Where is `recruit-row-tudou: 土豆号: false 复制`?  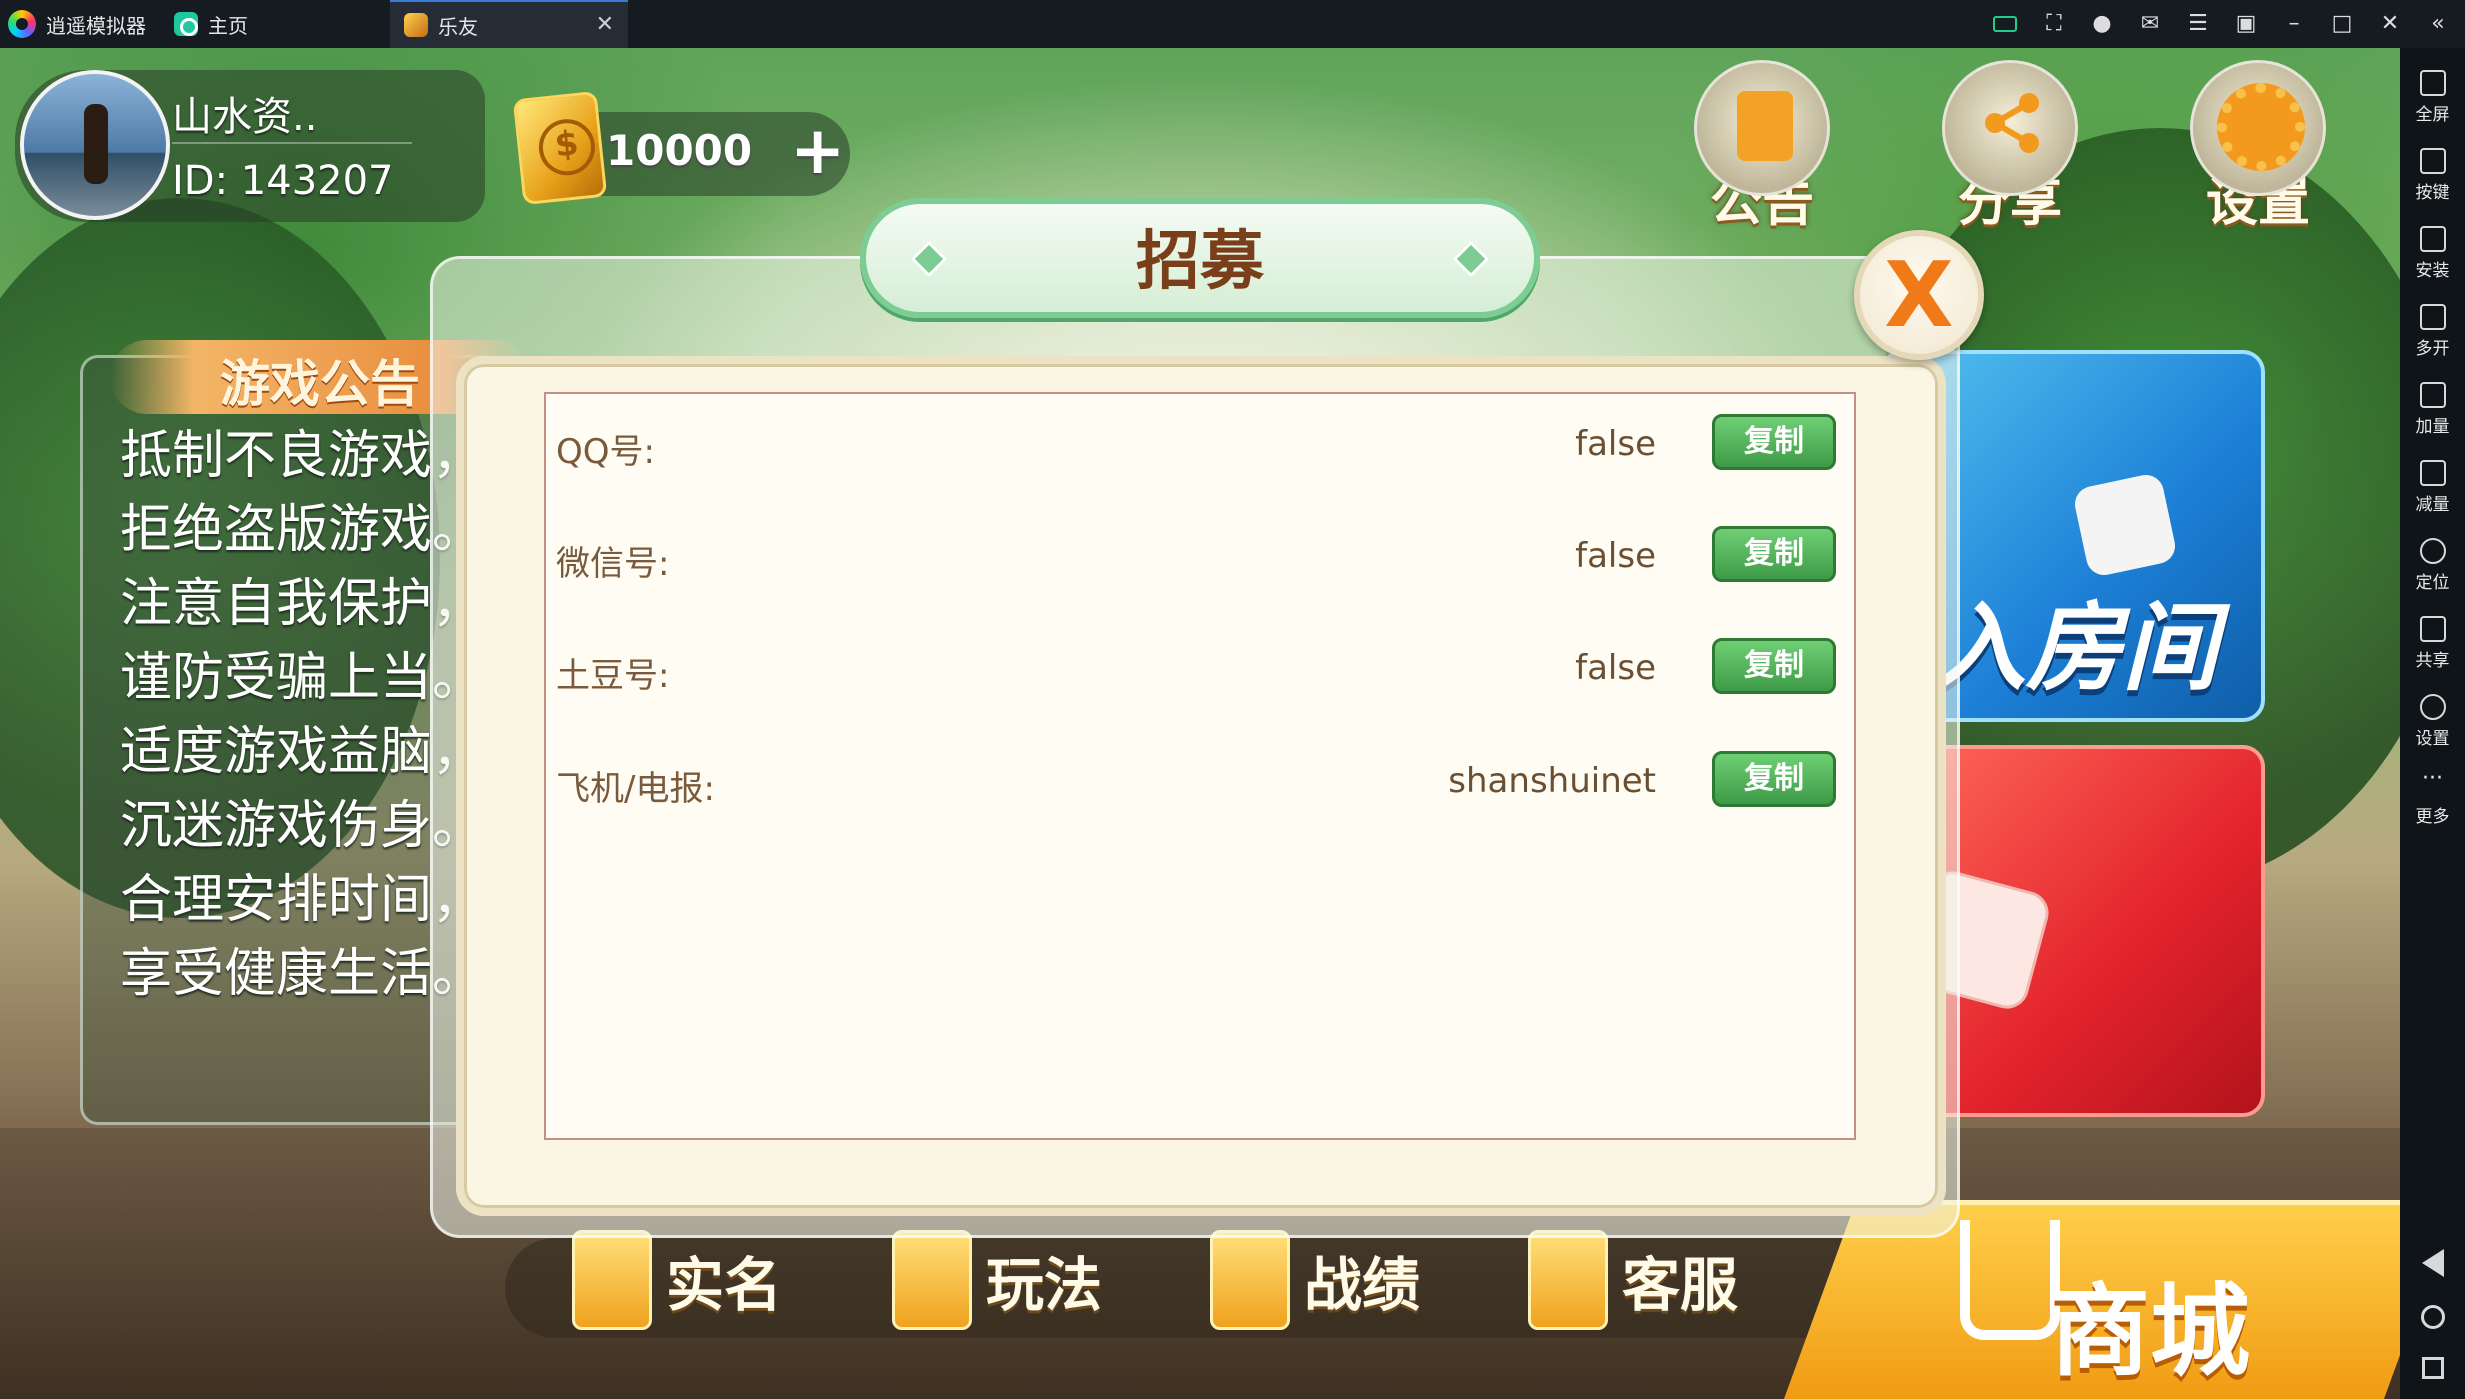
recruit-row-tudou: 土豆号: false 复制 is located at coordinates (1196, 670).